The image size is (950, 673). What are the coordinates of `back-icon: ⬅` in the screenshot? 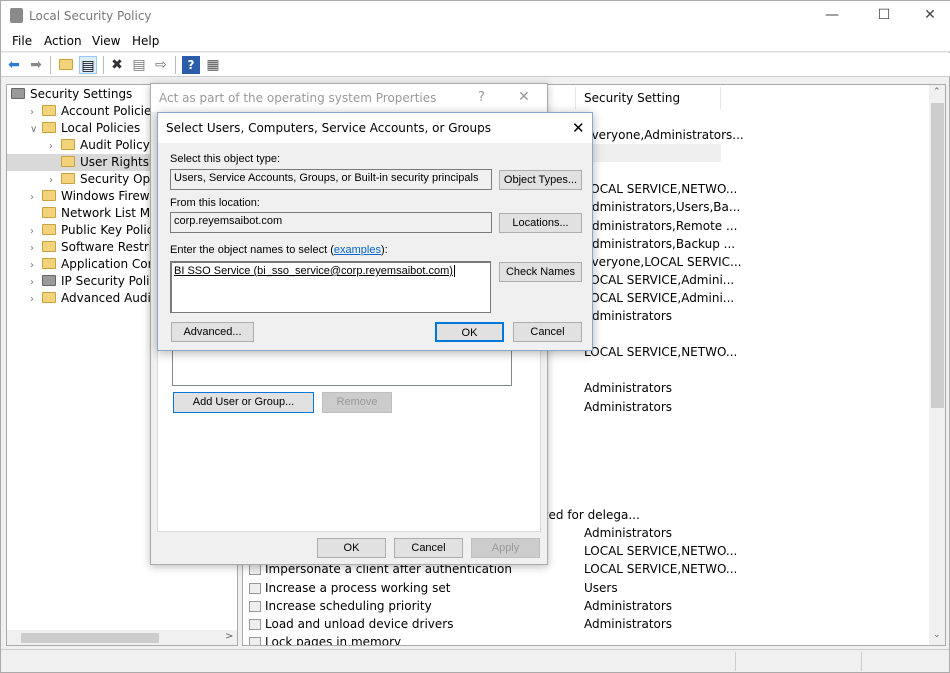 It's located at (14, 65).